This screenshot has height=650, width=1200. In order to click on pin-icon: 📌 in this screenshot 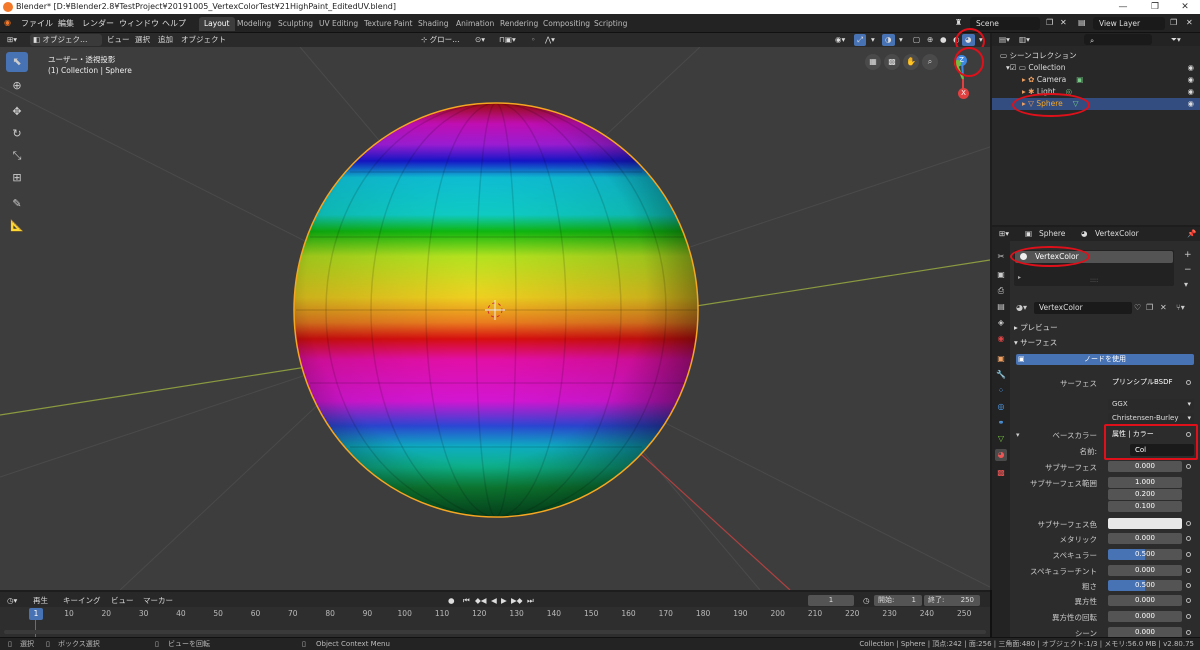, I will do `click(1191, 234)`.